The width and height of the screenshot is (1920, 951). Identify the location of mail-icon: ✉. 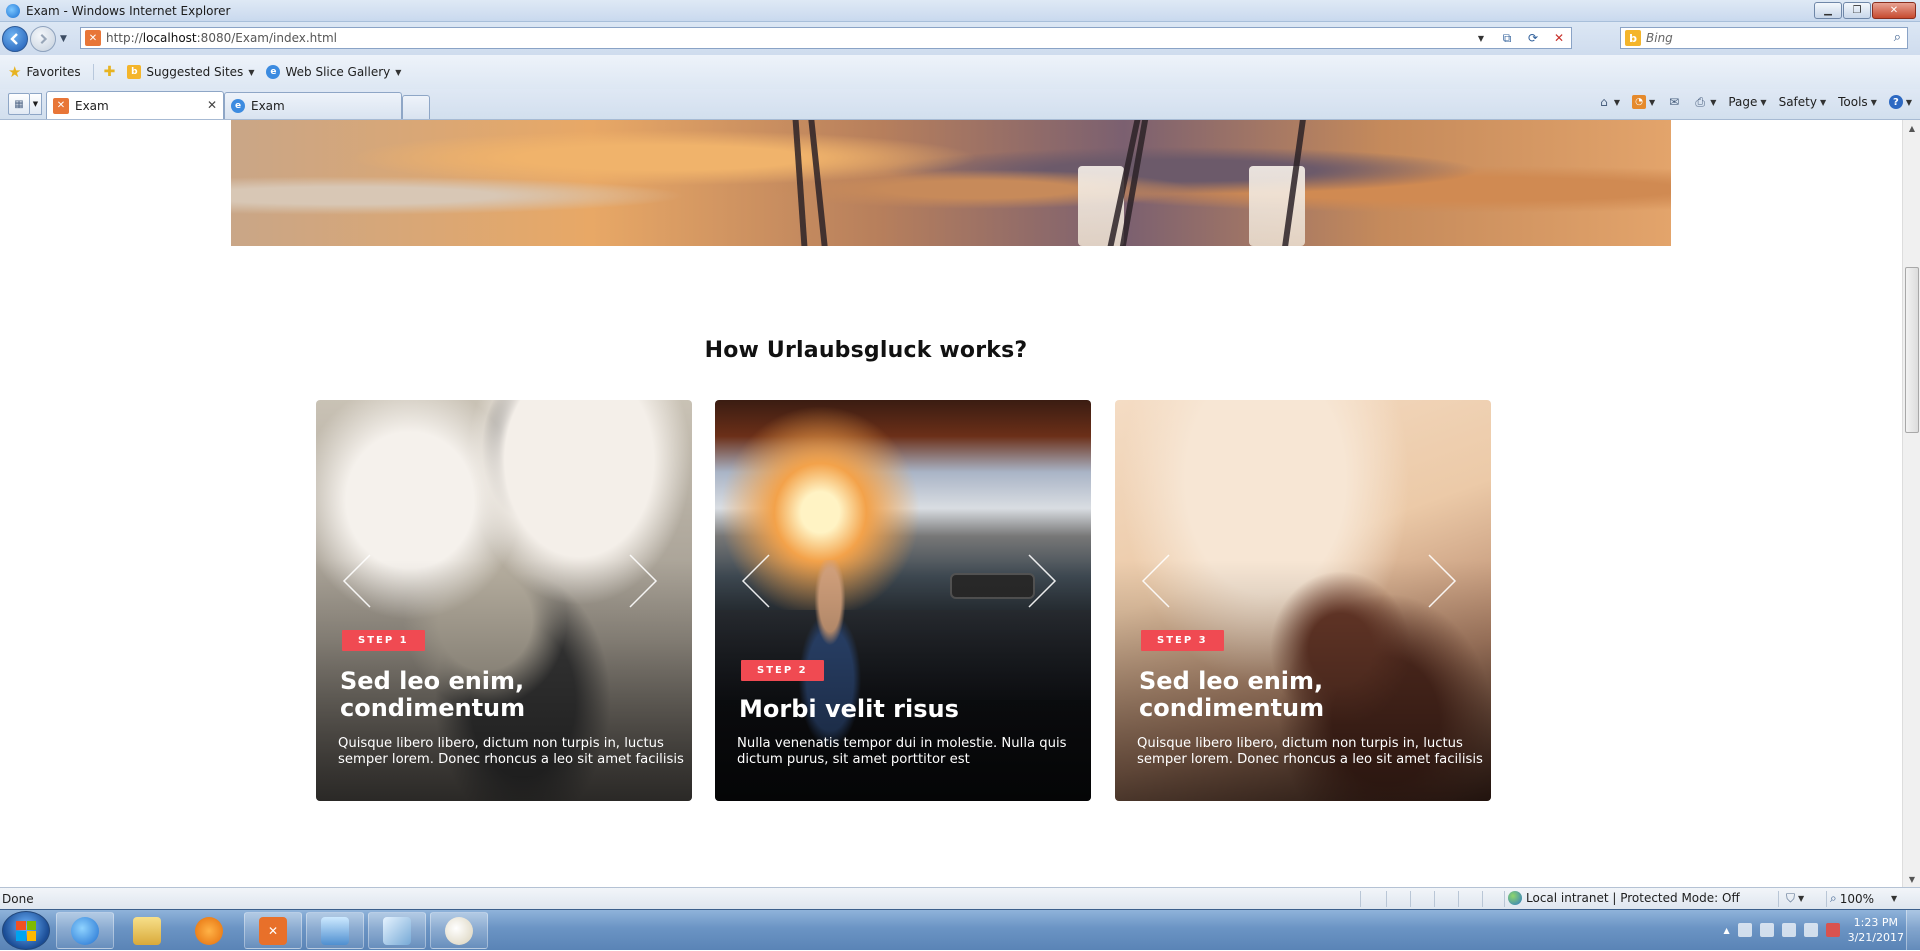
(1674, 102).